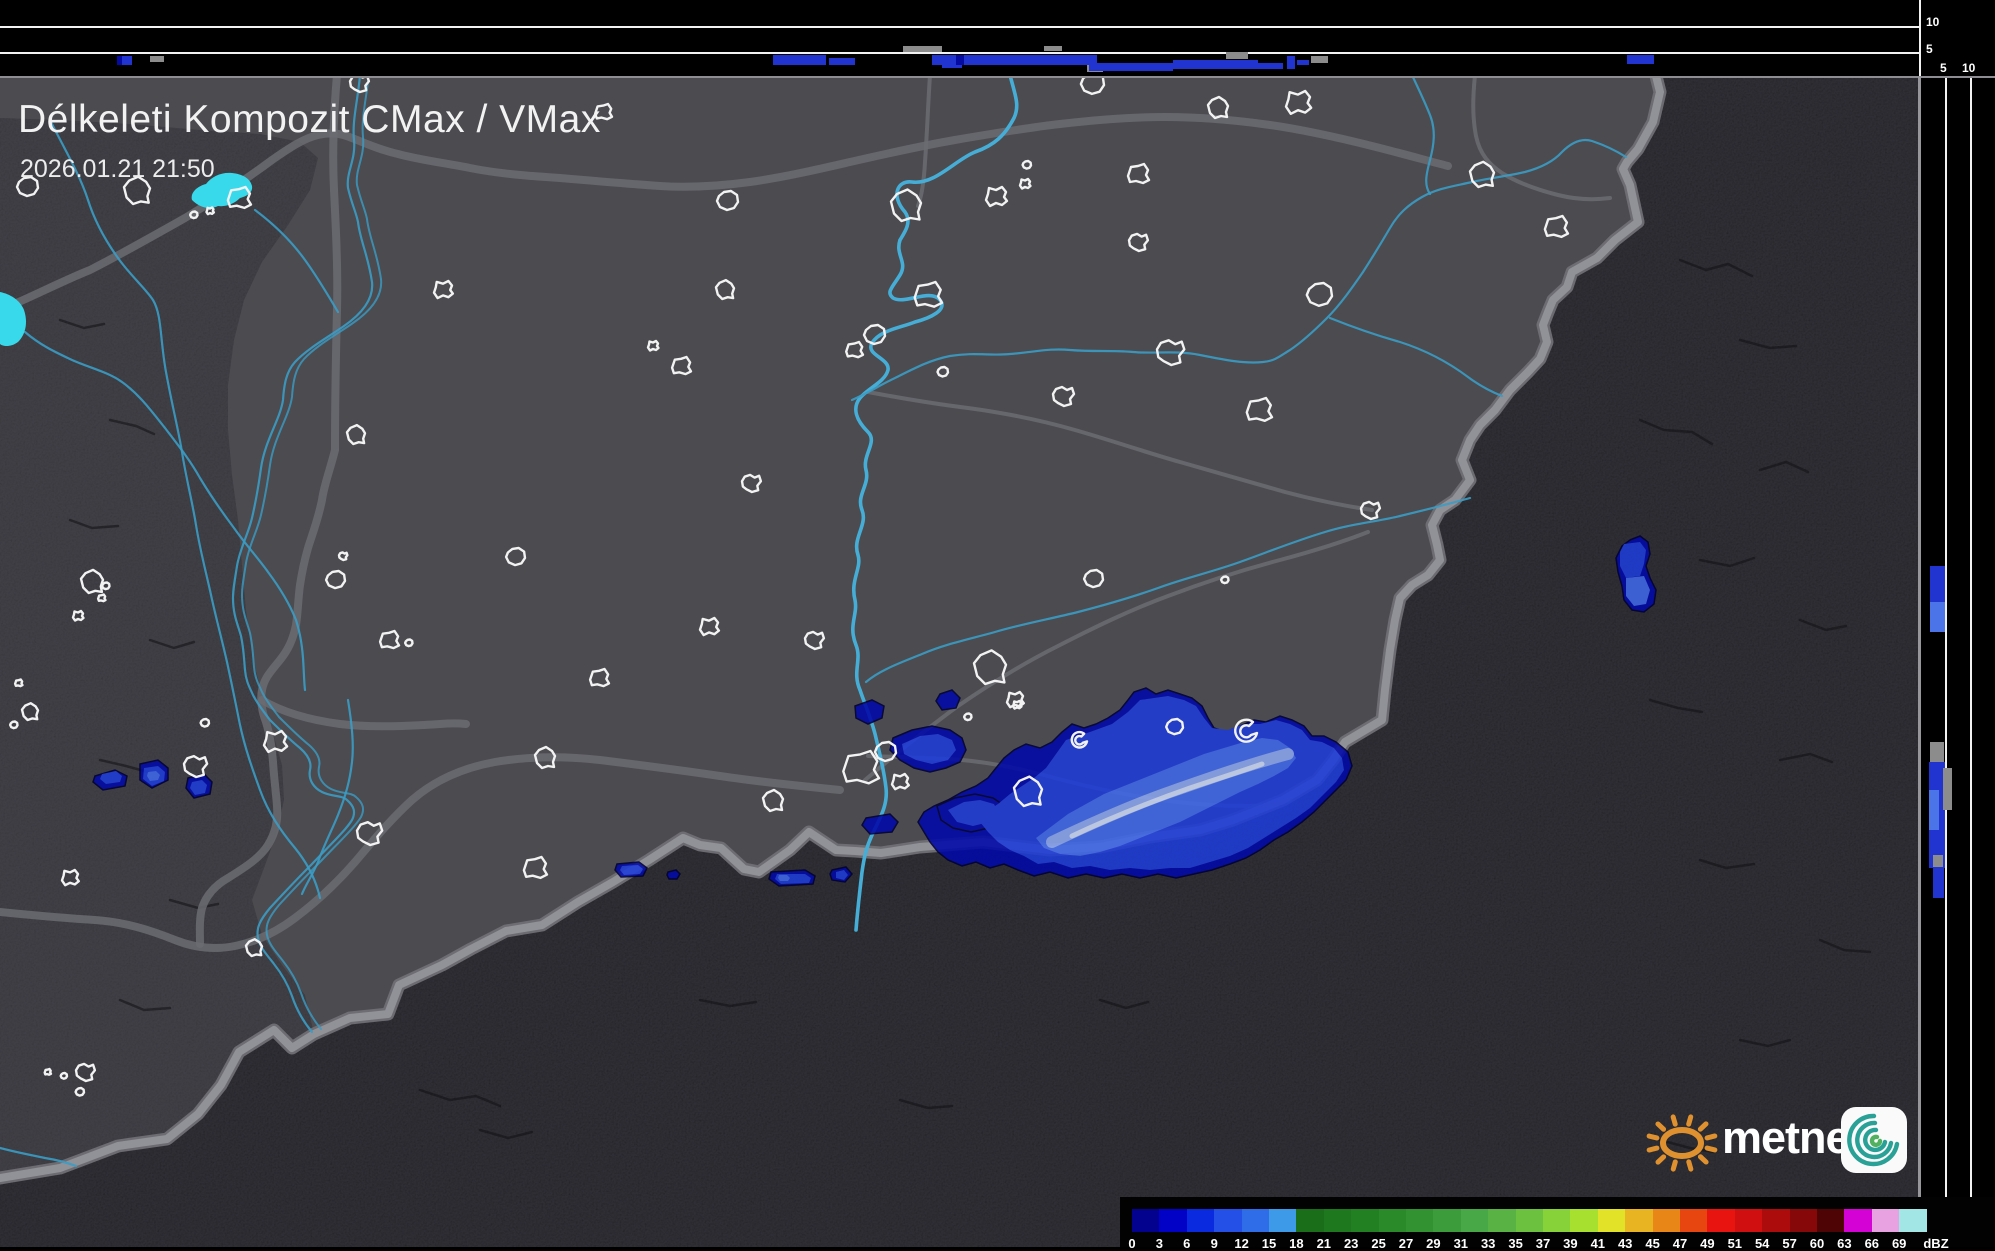 Image resolution: width=1995 pixels, height=1251 pixels. What do you see at coordinates (1946, 662) in the screenshot?
I see `right-gridline-5km` at bounding box center [1946, 662].